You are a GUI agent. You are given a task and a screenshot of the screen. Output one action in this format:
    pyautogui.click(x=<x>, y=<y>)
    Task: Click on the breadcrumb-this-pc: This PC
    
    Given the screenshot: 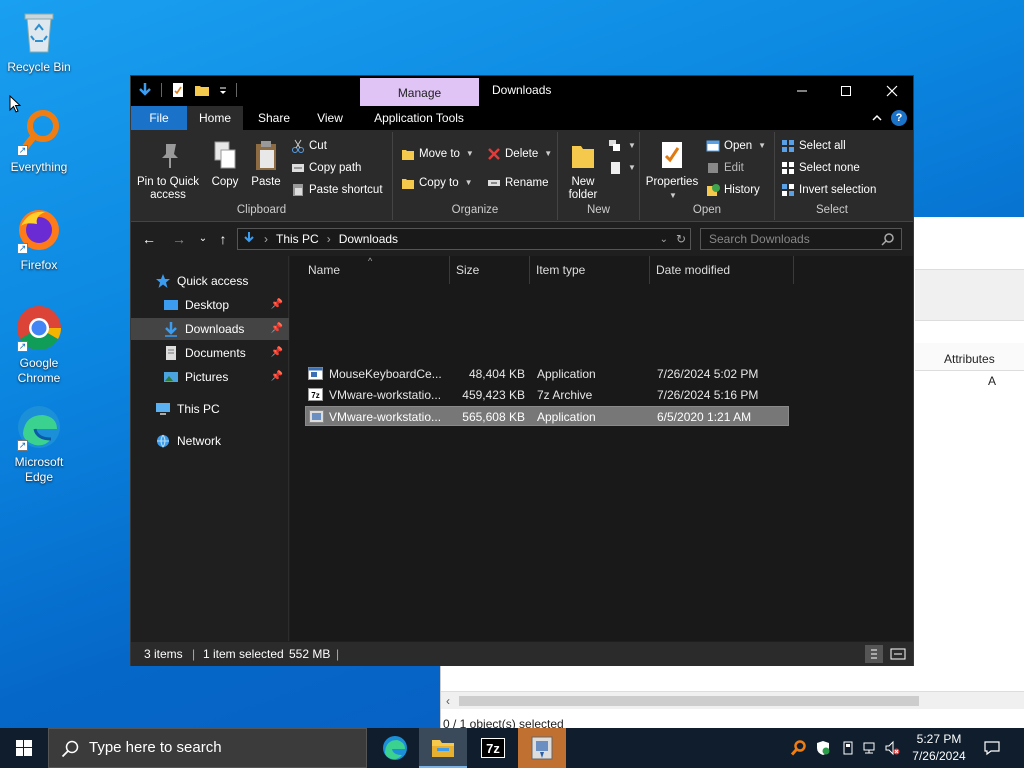 What is the action you would take?
    pyautogui.click(x=297, y=239)
    